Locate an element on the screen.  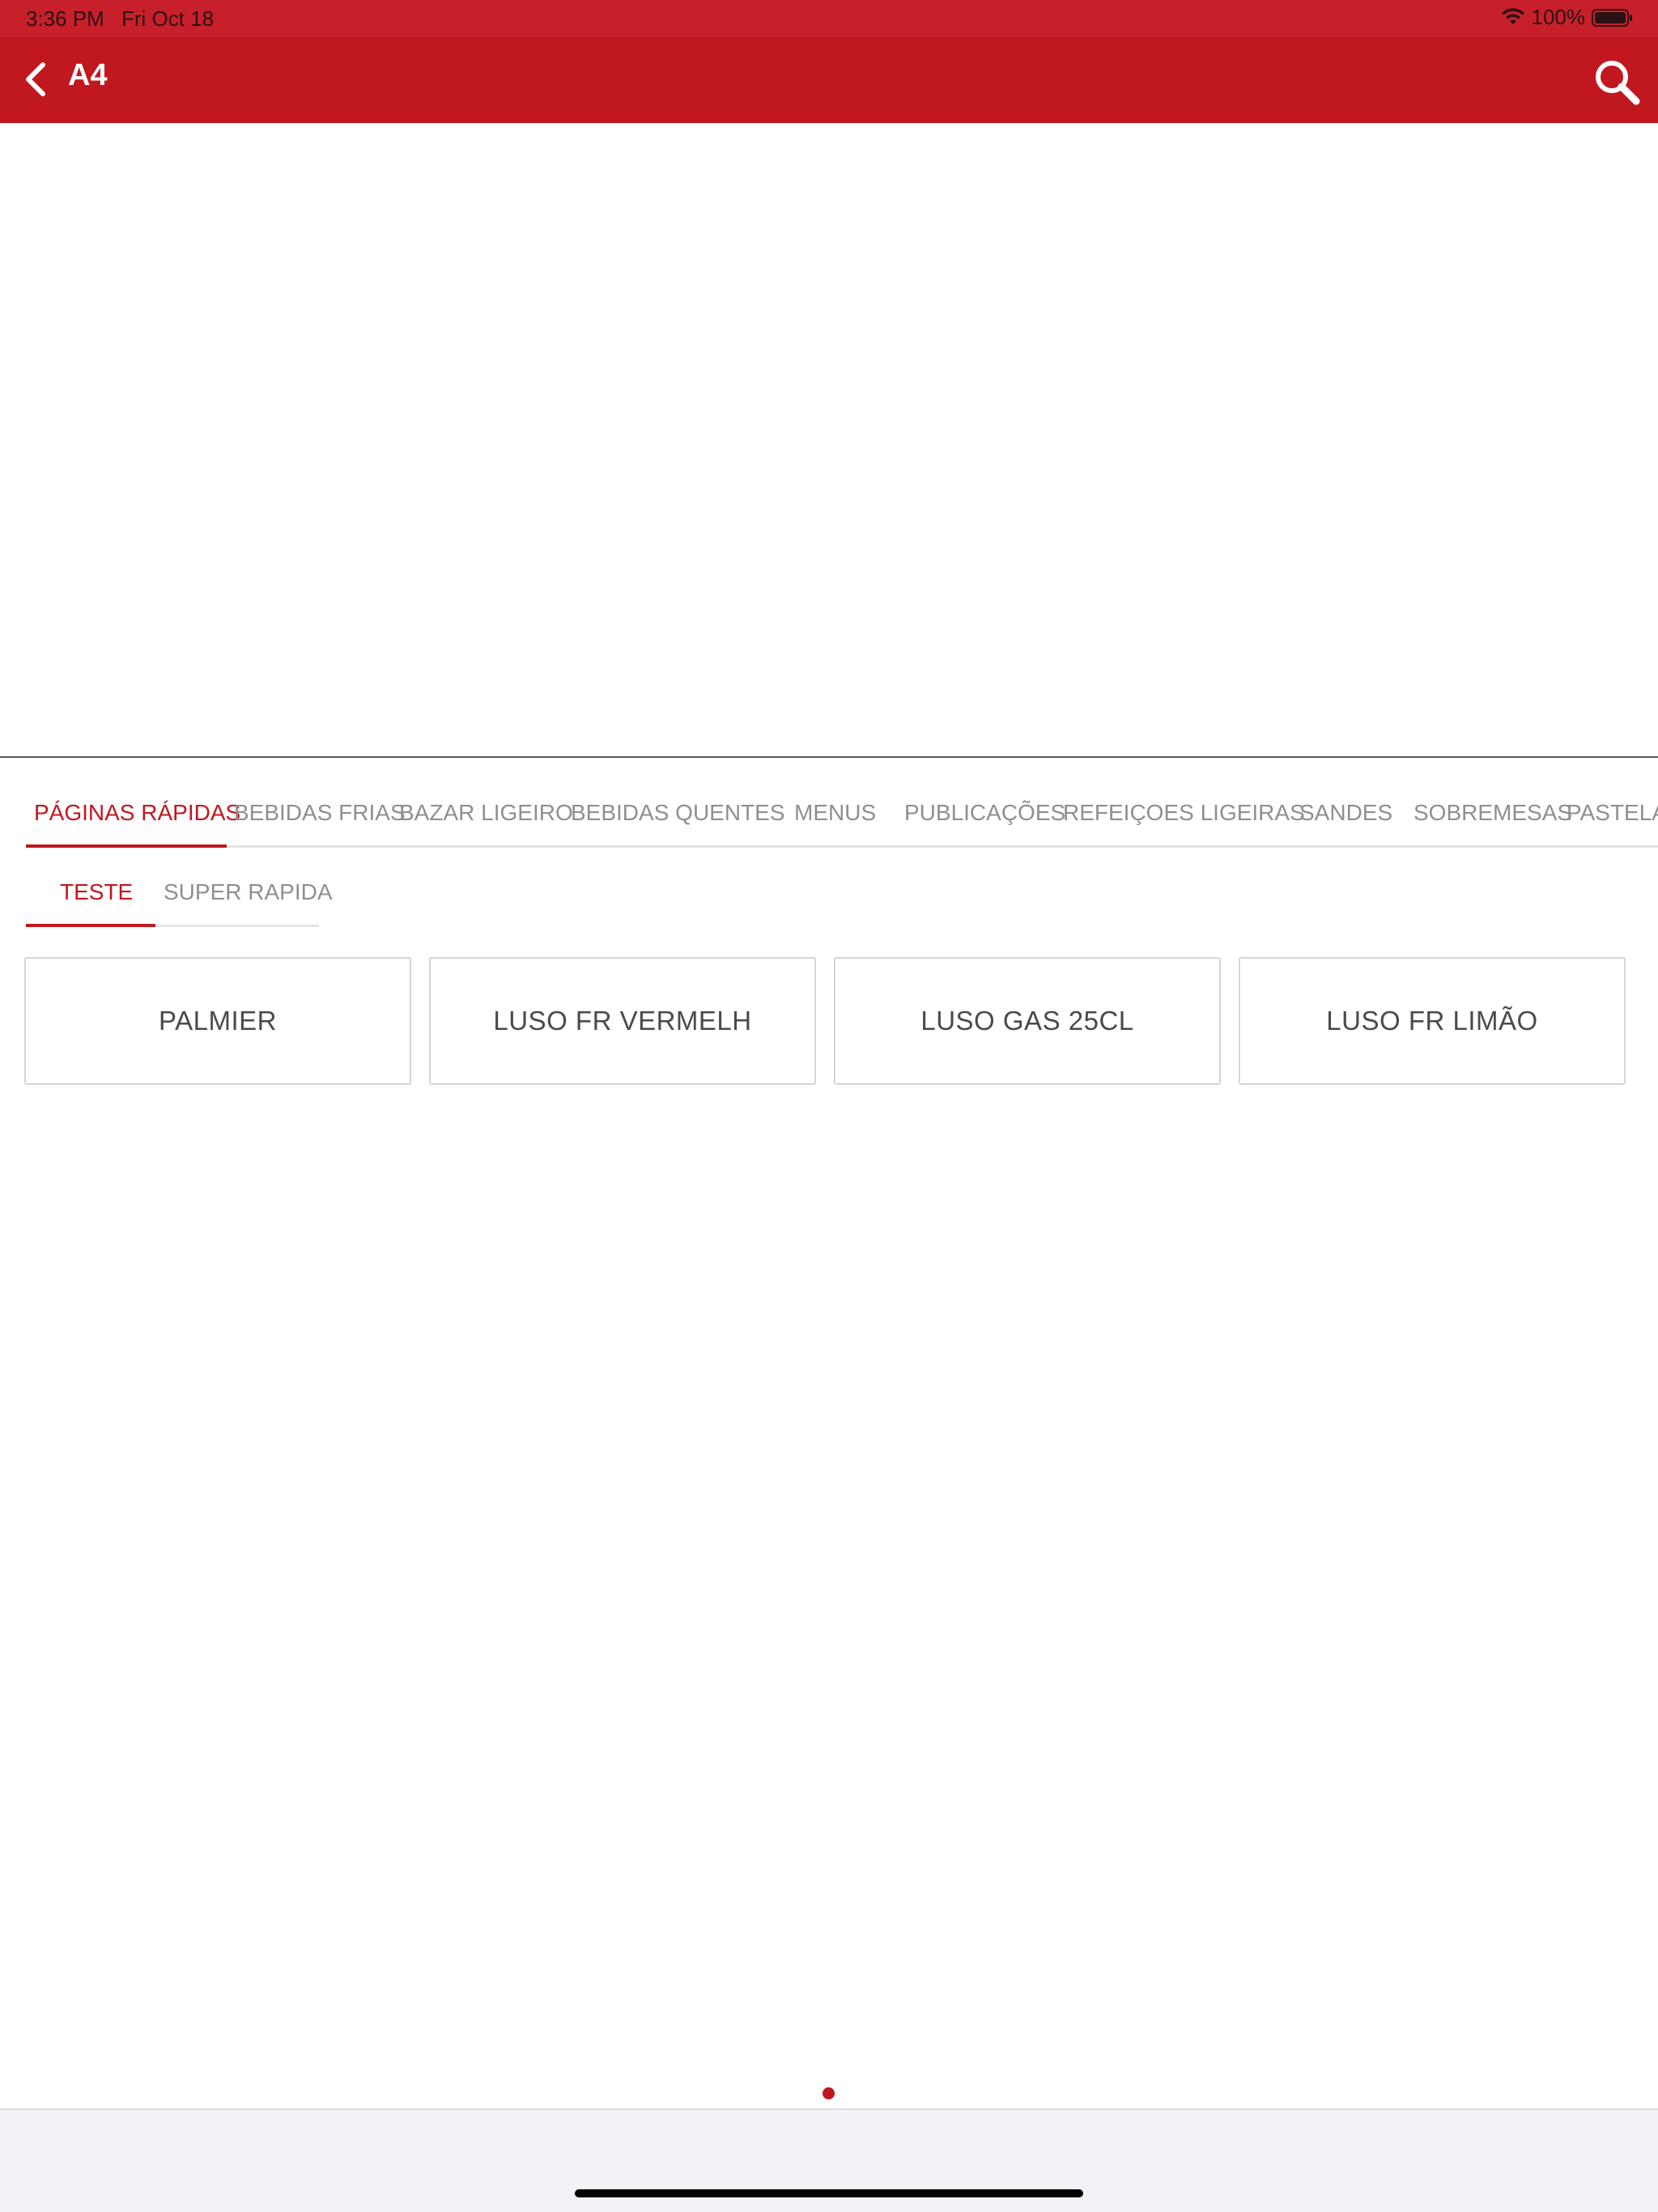
product-tile: PALMIER is located at coordinates (217, 1021).